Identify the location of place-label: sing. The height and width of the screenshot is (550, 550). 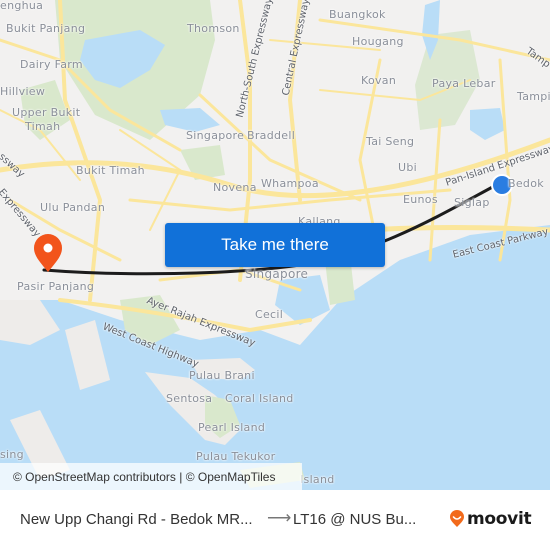
(12, 454).